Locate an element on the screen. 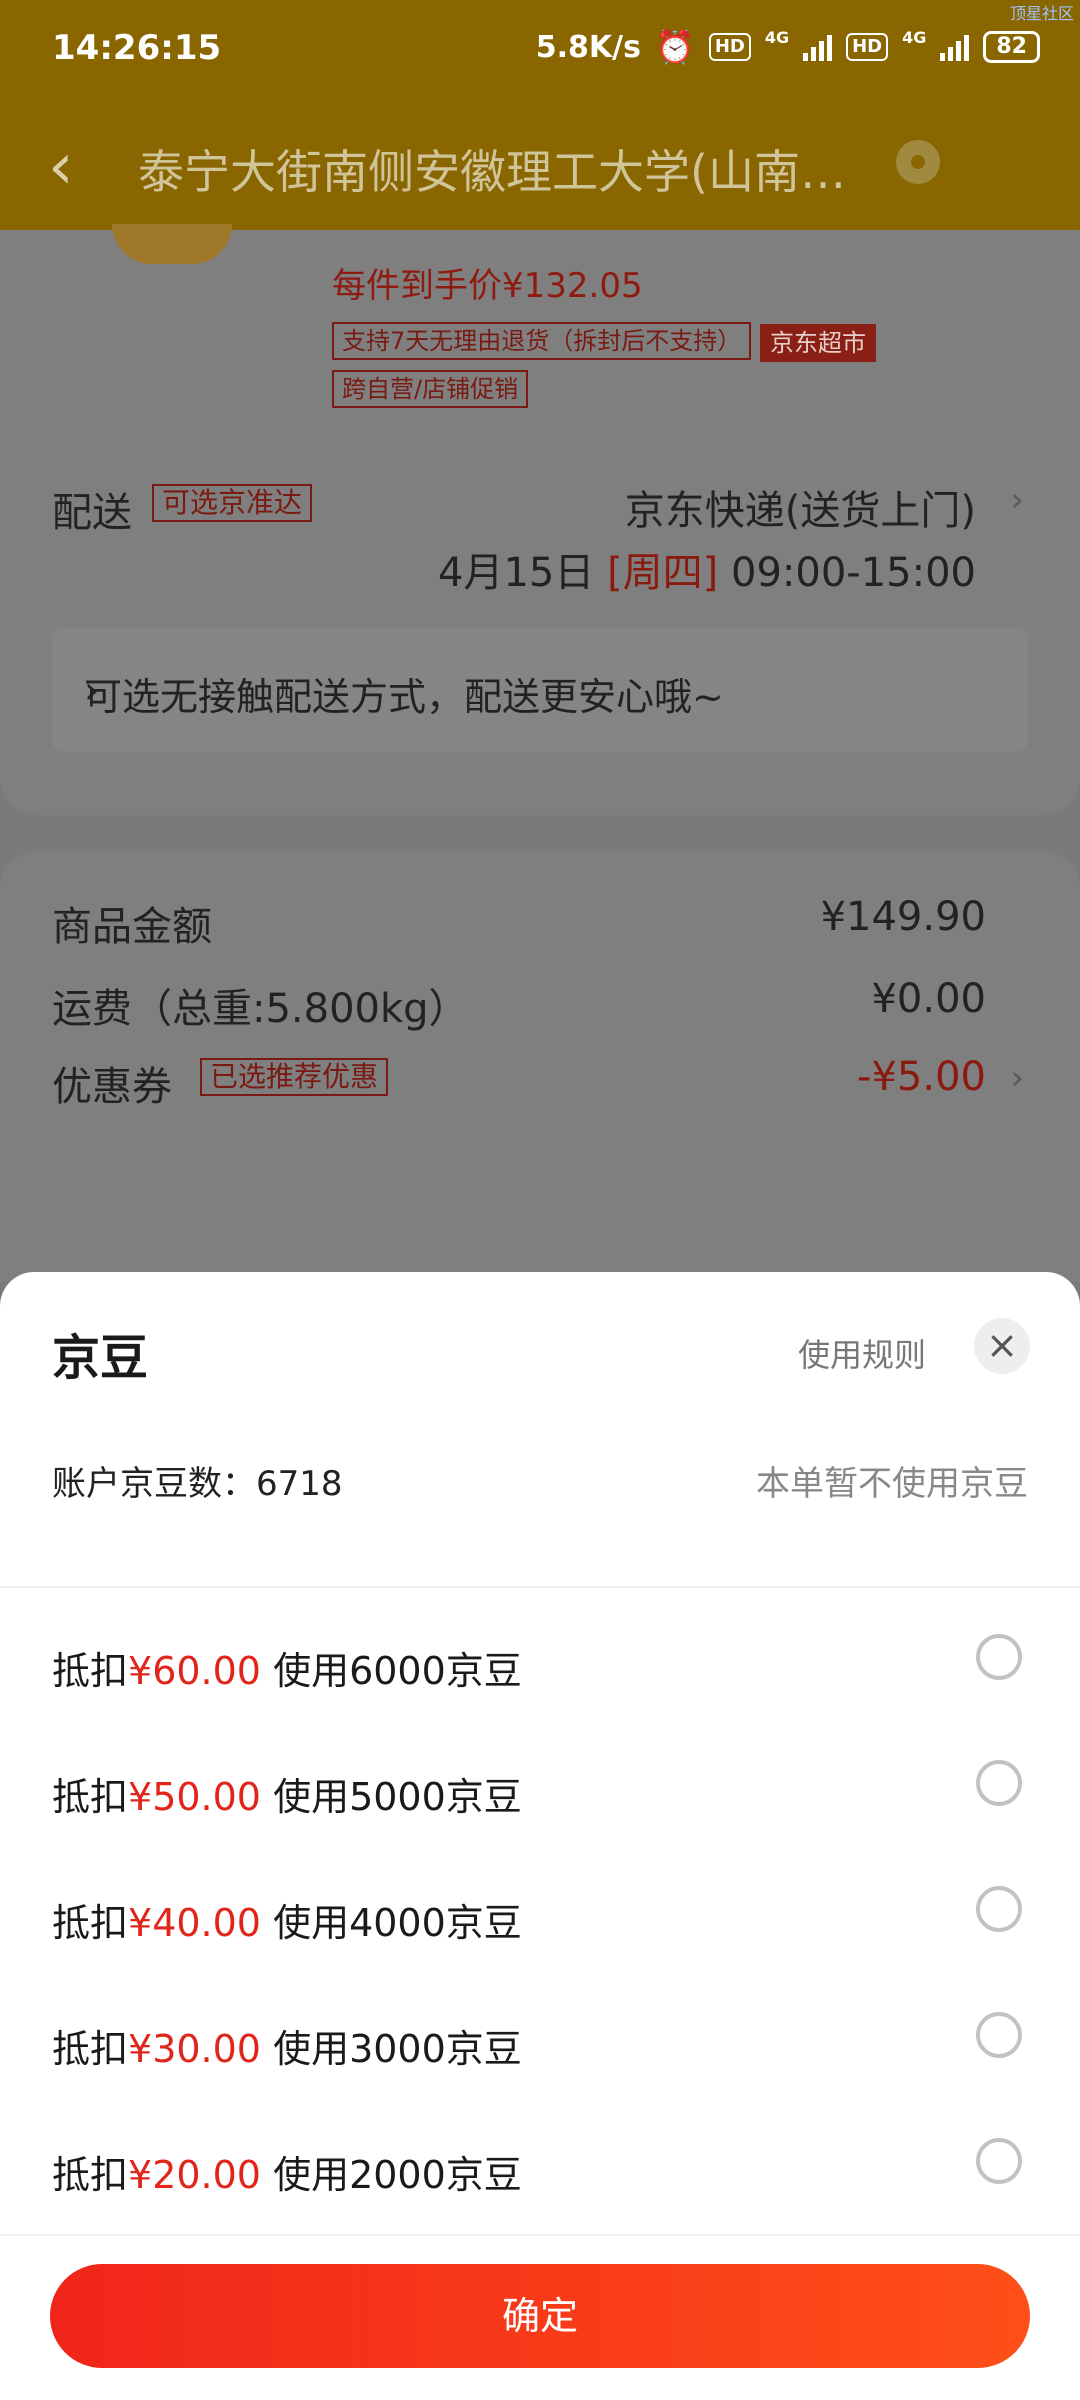  status-icons: 5.8K/s ⏰ HD 4G HD 4G 82 is located at coordinates (788, 47).